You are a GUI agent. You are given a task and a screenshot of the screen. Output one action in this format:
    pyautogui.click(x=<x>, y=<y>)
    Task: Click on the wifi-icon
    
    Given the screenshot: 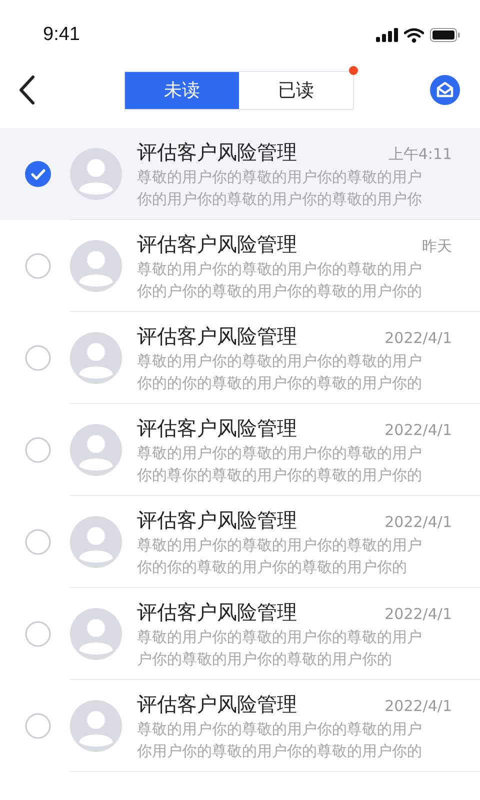 What is the action you would take?
    pyautogui.click(x=414, y=35)
    